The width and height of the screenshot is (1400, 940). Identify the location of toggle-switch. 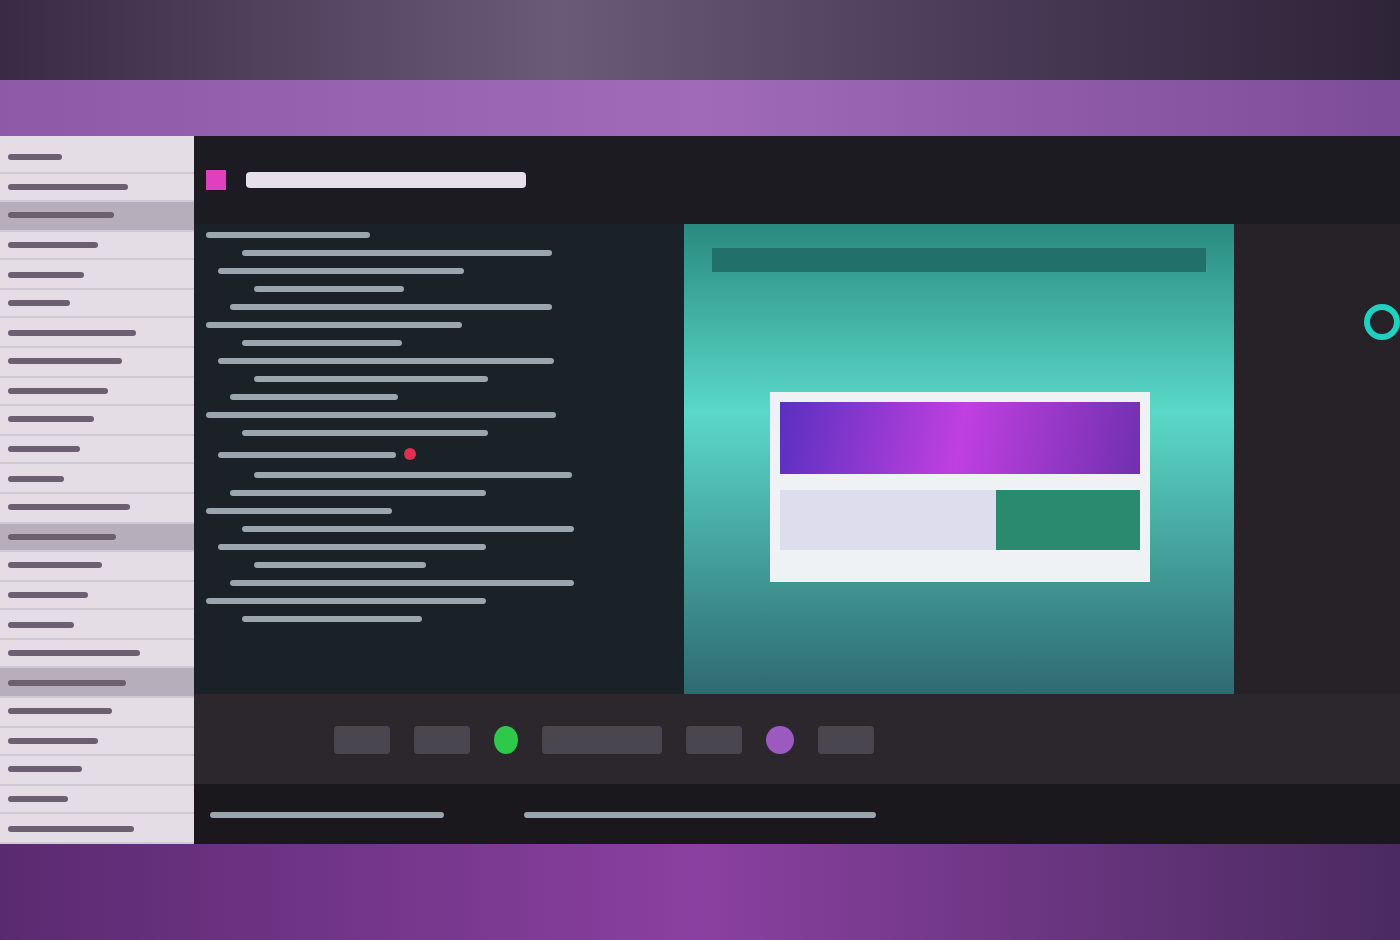
(506, 739).